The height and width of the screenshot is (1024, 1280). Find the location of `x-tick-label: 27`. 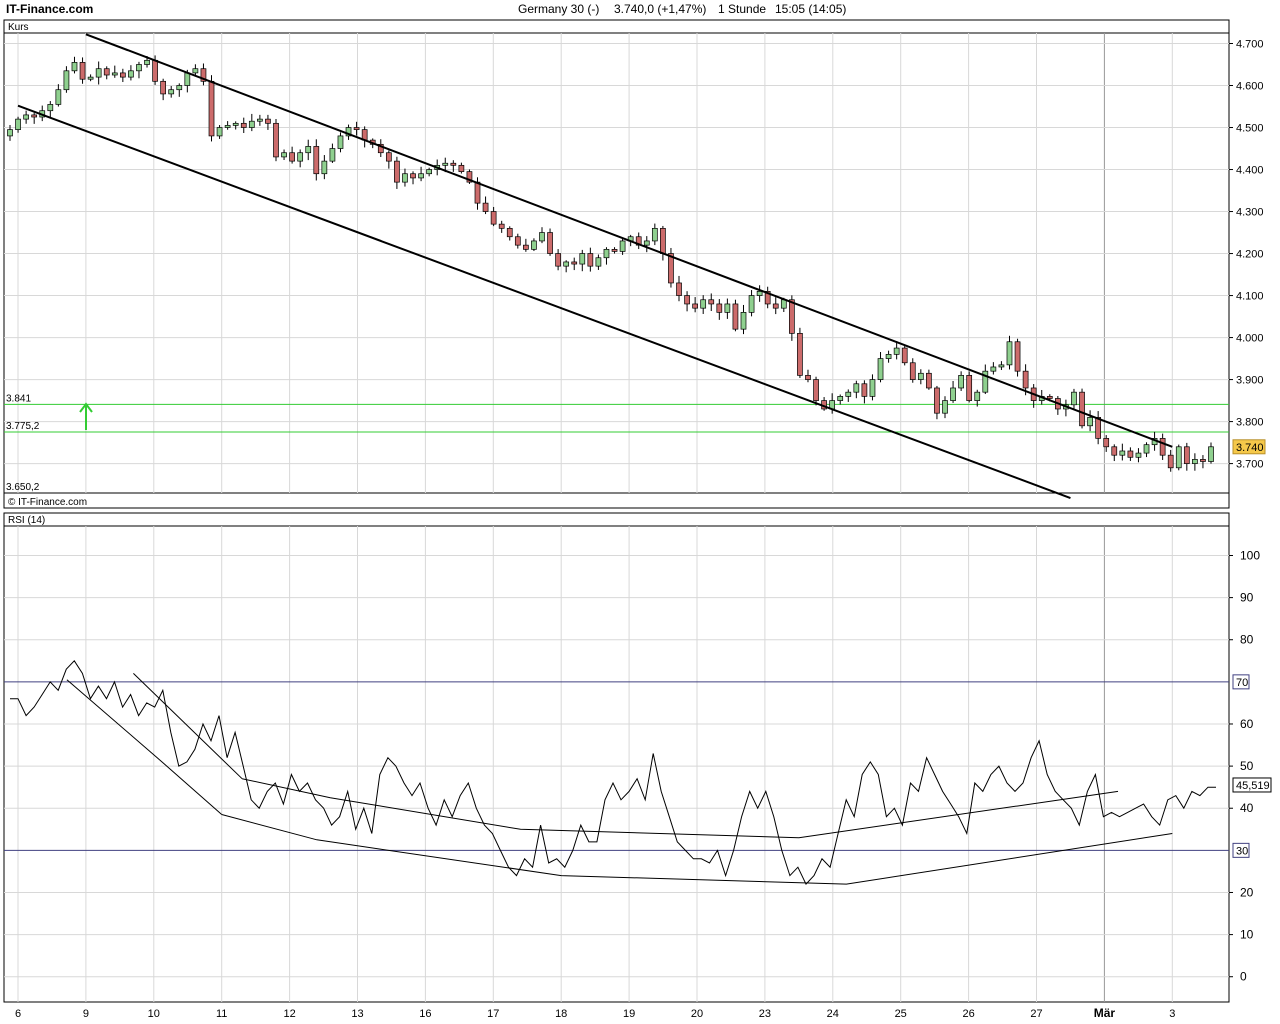

x-tick-label: 27 is located at coordinates (1036, 1014).